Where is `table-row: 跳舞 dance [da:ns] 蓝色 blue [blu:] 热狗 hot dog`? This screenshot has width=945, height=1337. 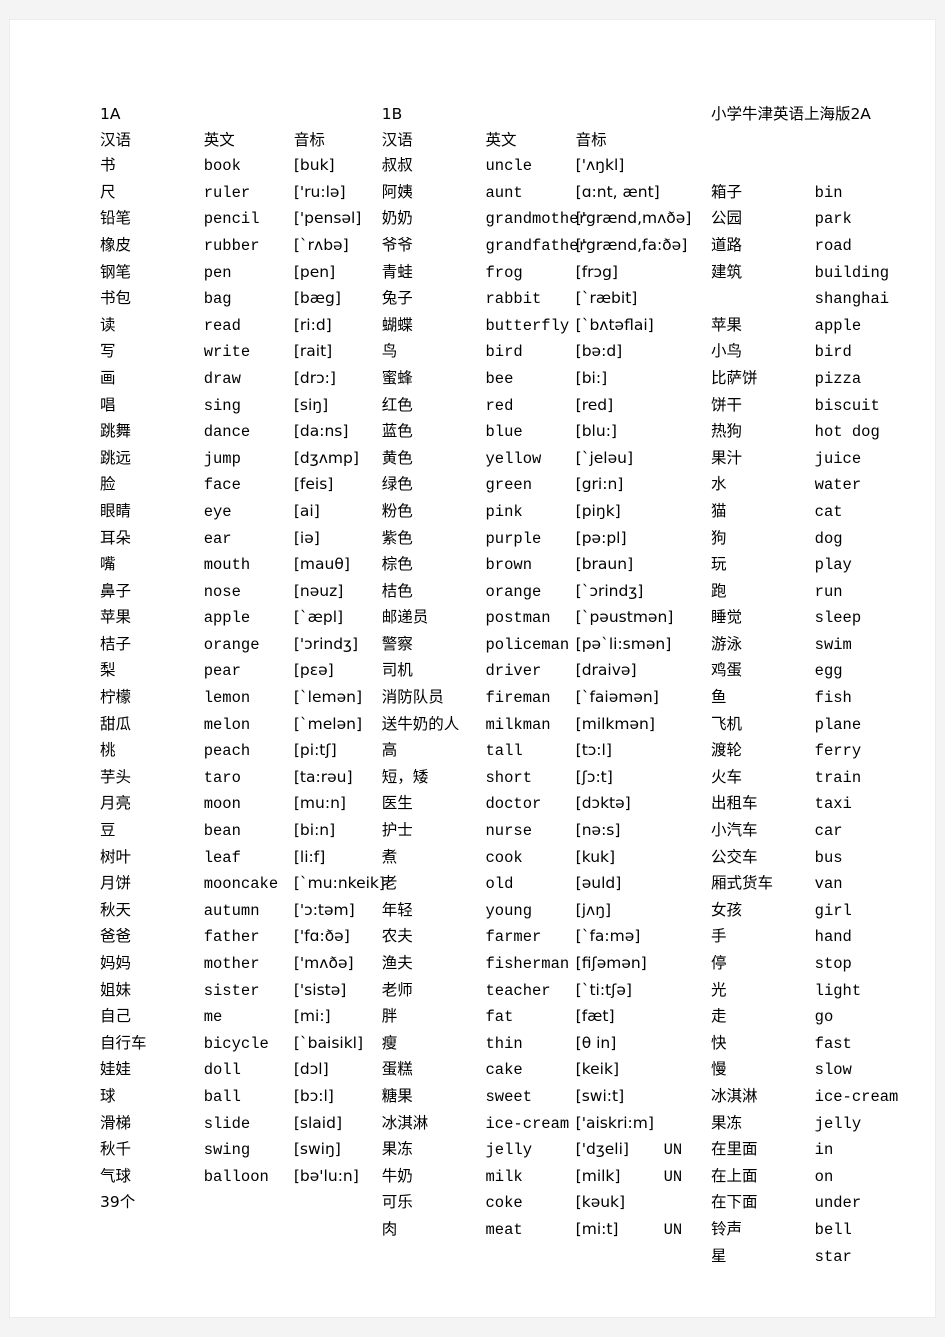
table-row: 跳舞 dance [da:ns] 蓝色 blue [blu:] 热狗 hot dog is located at coordinates (522, 432).